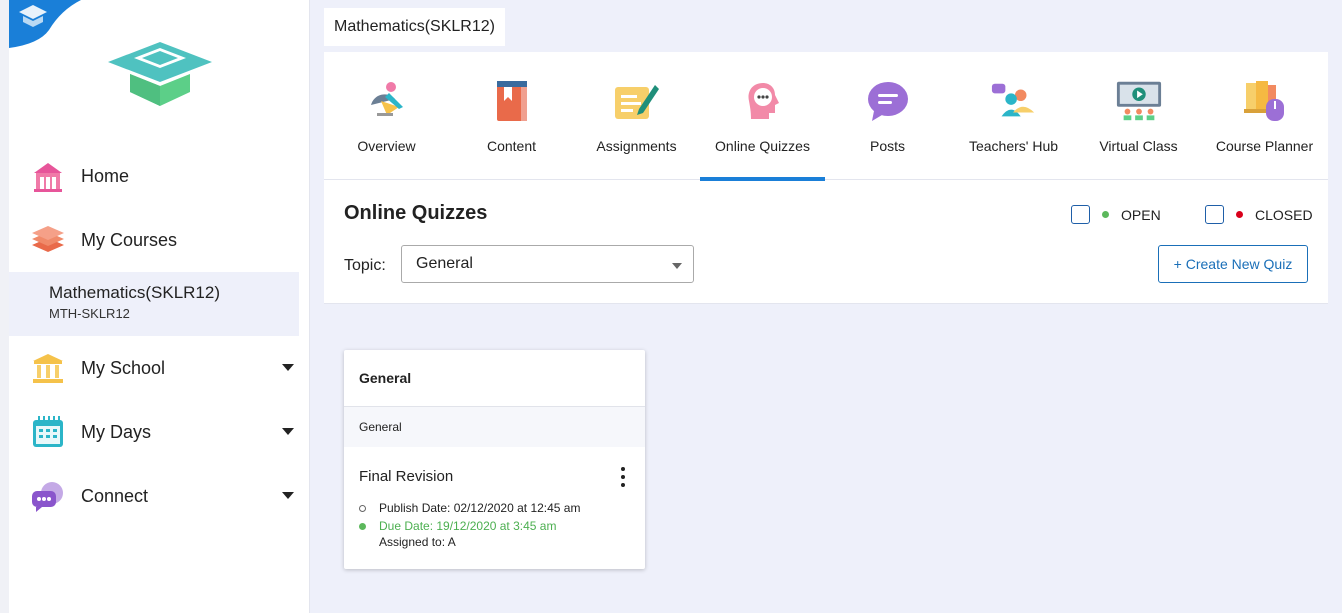 The image size is (1342, 613). What do you see at coordinates (1080, 214) in the screenshot?
I see `open-filter-checkbox` at bounding box center [1080, 214].